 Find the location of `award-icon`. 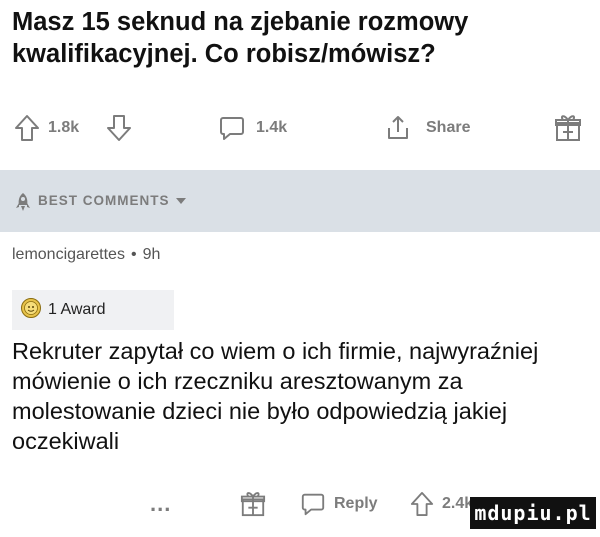

award-icon is located at coordinates (568, 128).